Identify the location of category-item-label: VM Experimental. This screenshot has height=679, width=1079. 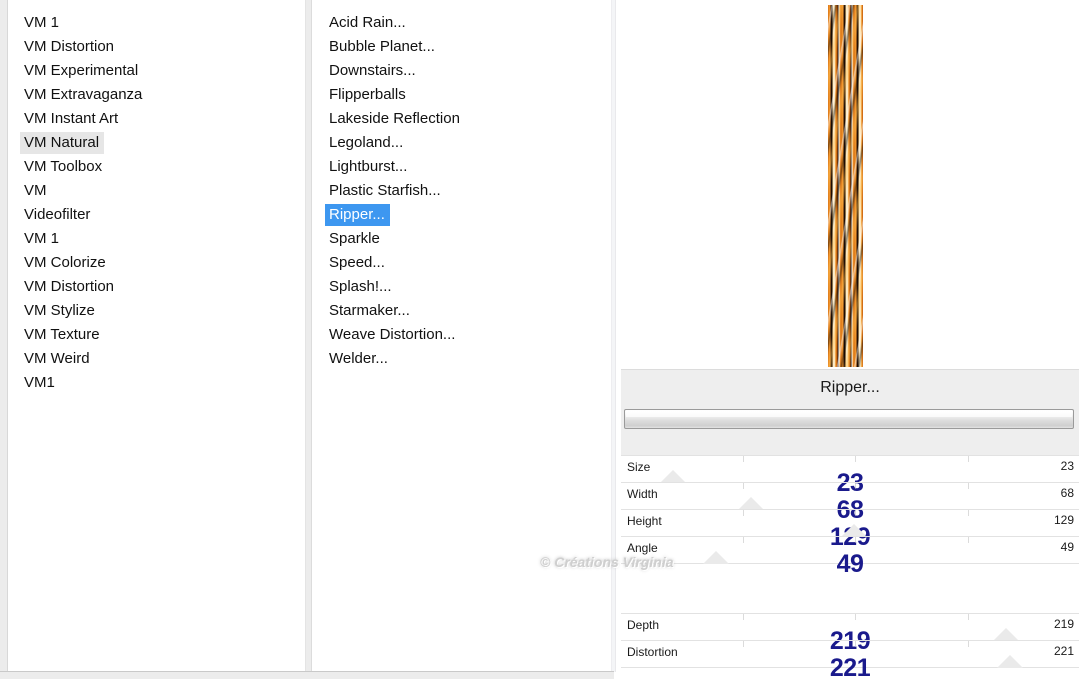
(81, 70).